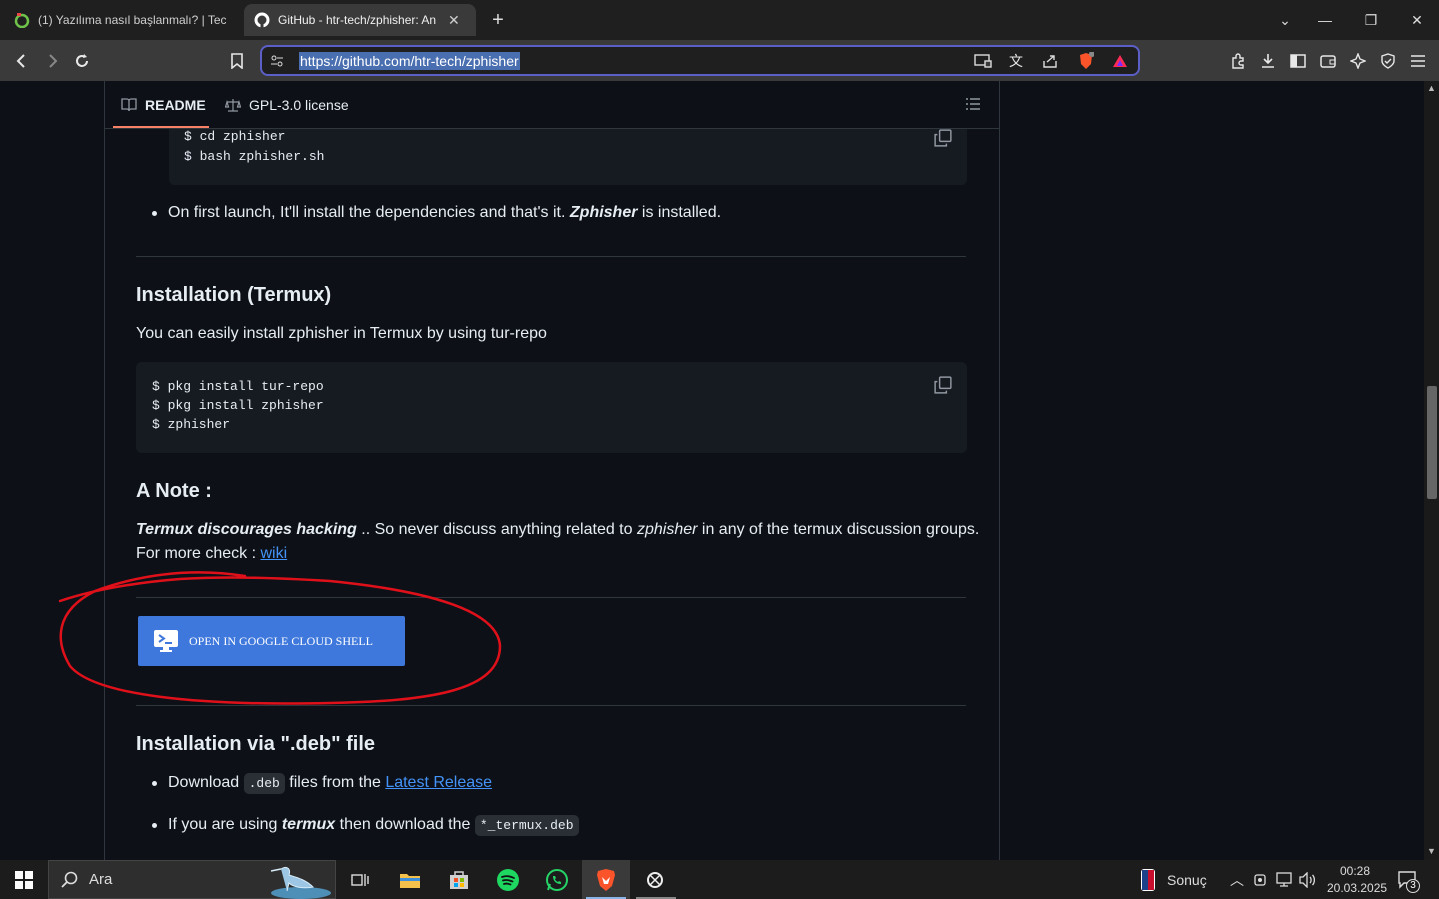  What do you see at coordinates (1328, 61) in the screenshot?
I see `wallet-icon` at bounding box center [1328, 61].